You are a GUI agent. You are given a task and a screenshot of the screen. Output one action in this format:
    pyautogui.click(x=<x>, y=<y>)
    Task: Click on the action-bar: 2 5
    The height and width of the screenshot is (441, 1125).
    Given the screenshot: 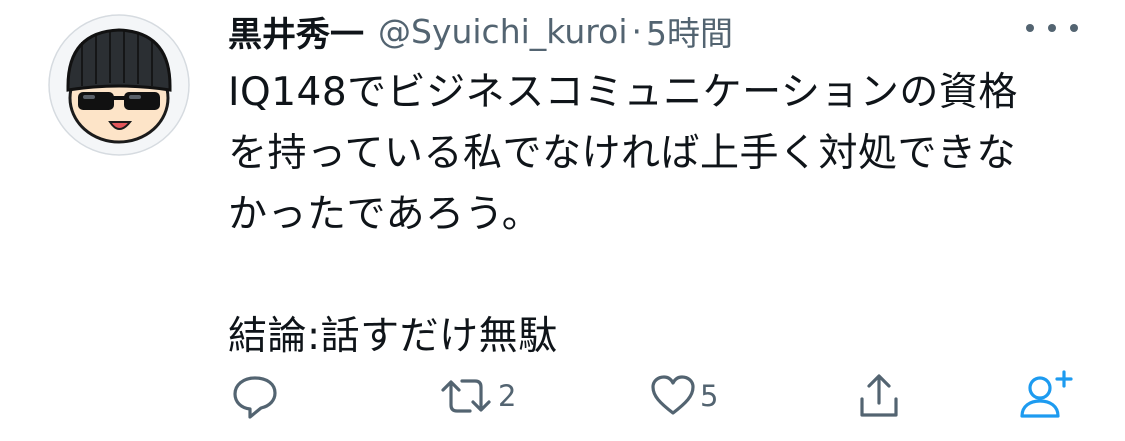 What is the action you would take?
    pyautogui.click(x=658, y=396)
    